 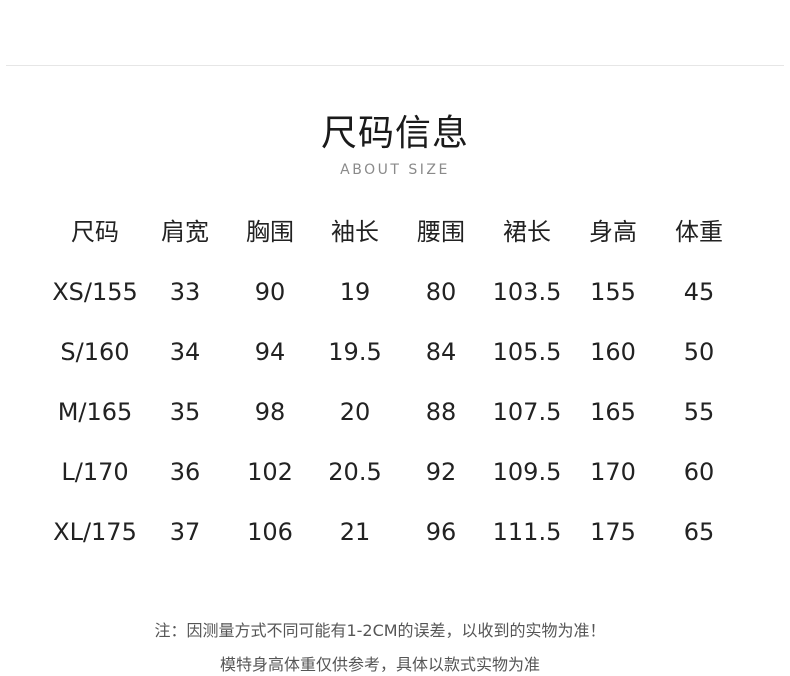 What do you see at coordinates (613, 292) in the screenshot?
I see `table-cell: 155` at bounding box center [613, 292].